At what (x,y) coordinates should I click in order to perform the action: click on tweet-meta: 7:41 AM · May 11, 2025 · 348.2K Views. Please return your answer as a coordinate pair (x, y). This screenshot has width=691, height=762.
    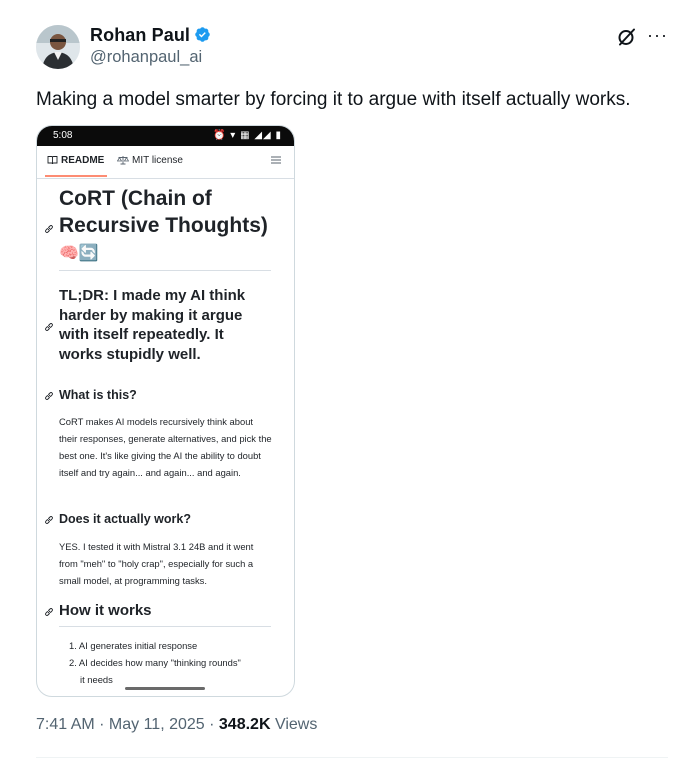
    Looking at the image, I should click on (176, 725).